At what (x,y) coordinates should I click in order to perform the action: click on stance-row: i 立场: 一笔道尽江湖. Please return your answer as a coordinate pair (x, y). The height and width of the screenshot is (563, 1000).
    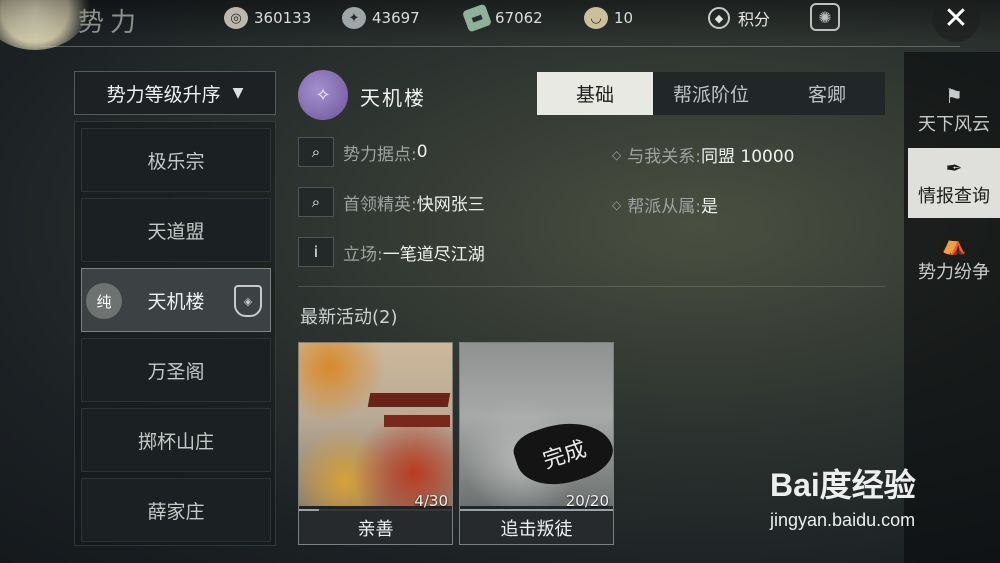
    Looking at the image, I should click on (391, 252).